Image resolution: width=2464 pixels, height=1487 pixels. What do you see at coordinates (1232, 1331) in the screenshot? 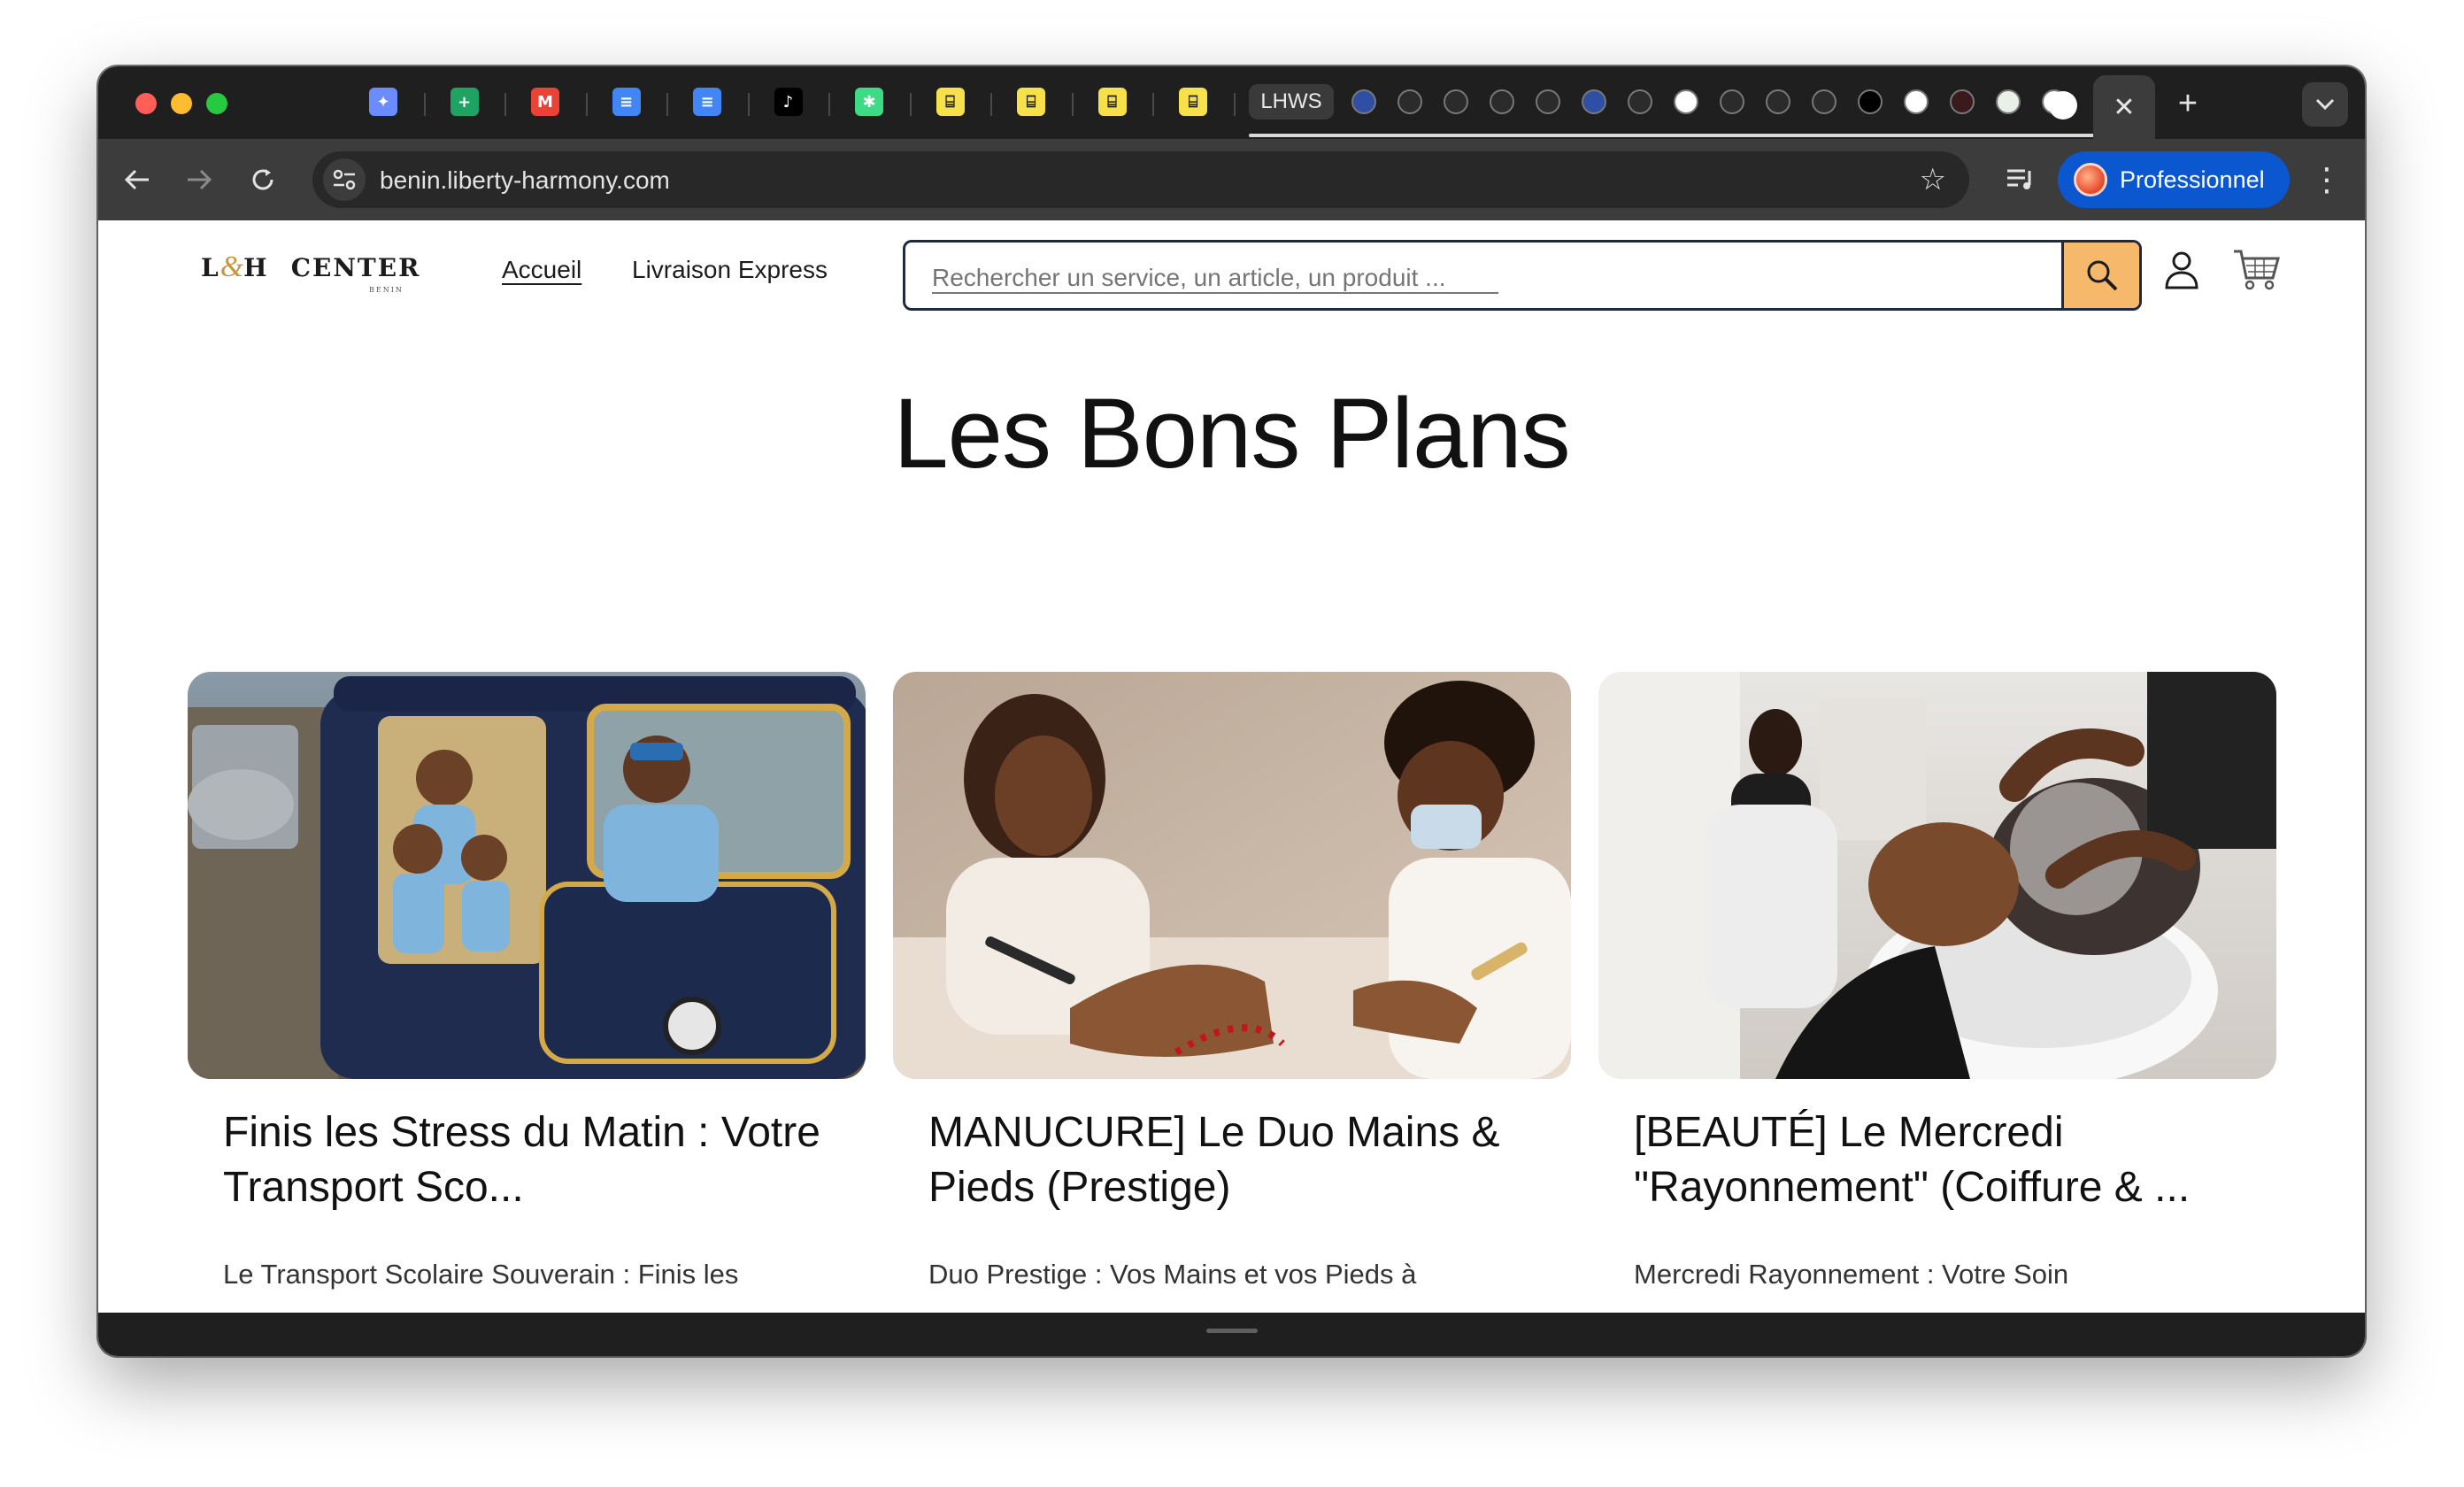
I see `resize-handle` at bounding box center [1232, 1331].